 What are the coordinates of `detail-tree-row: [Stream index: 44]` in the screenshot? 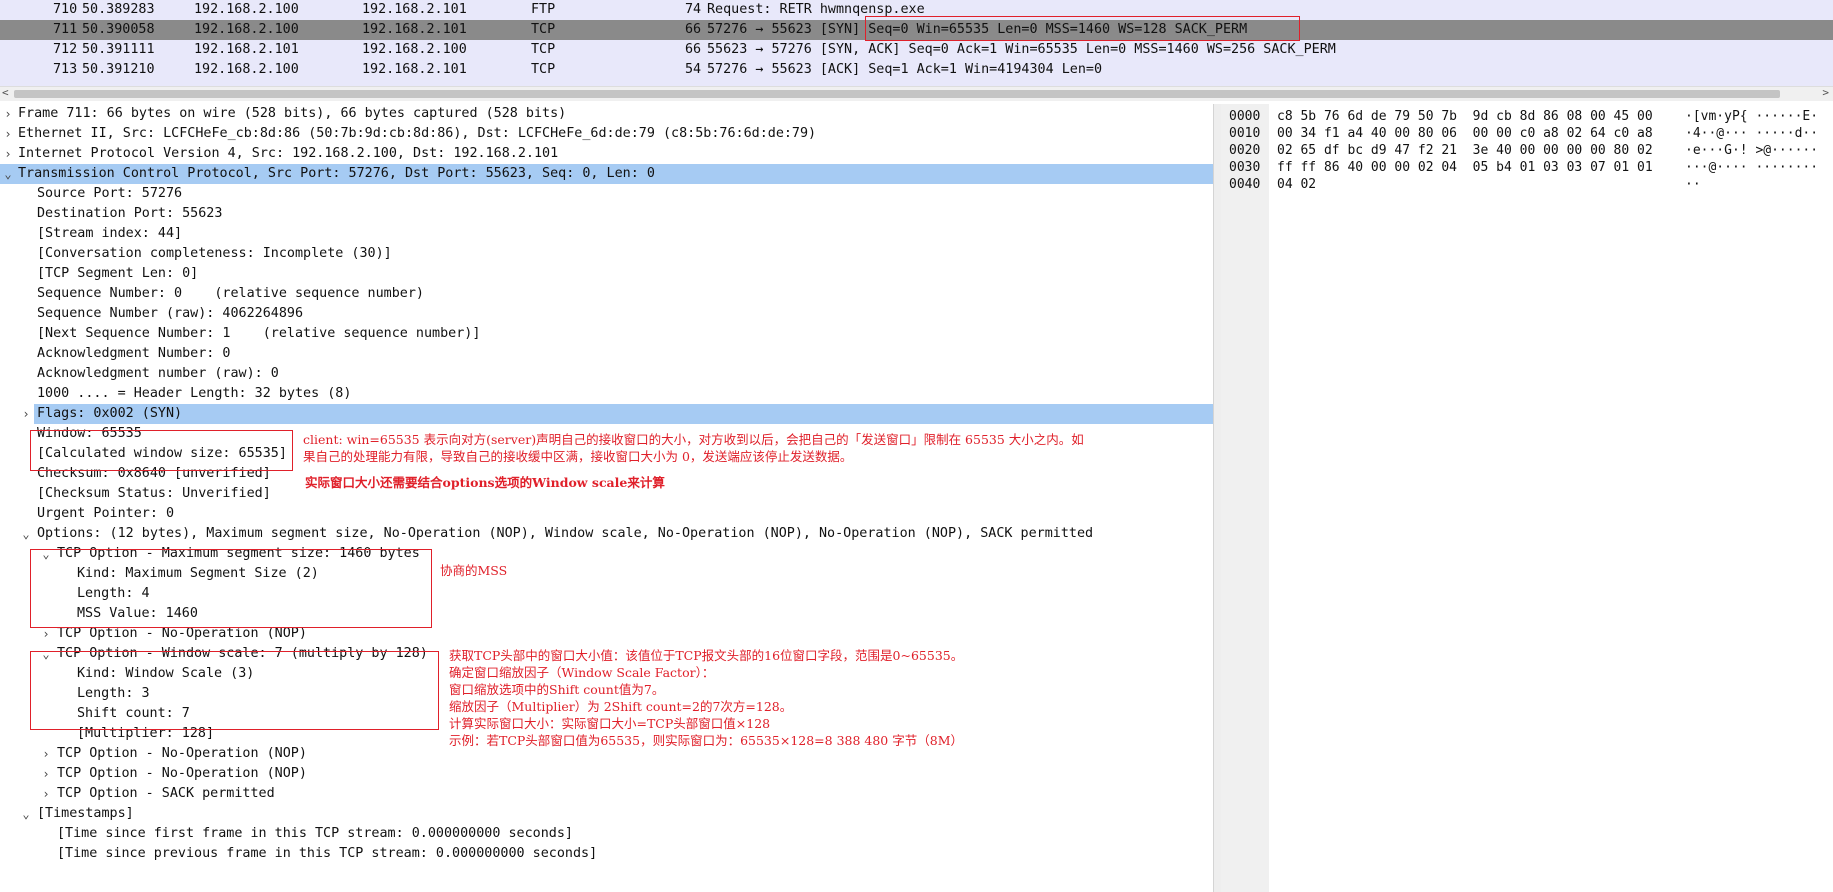 It's located at (606, 234).